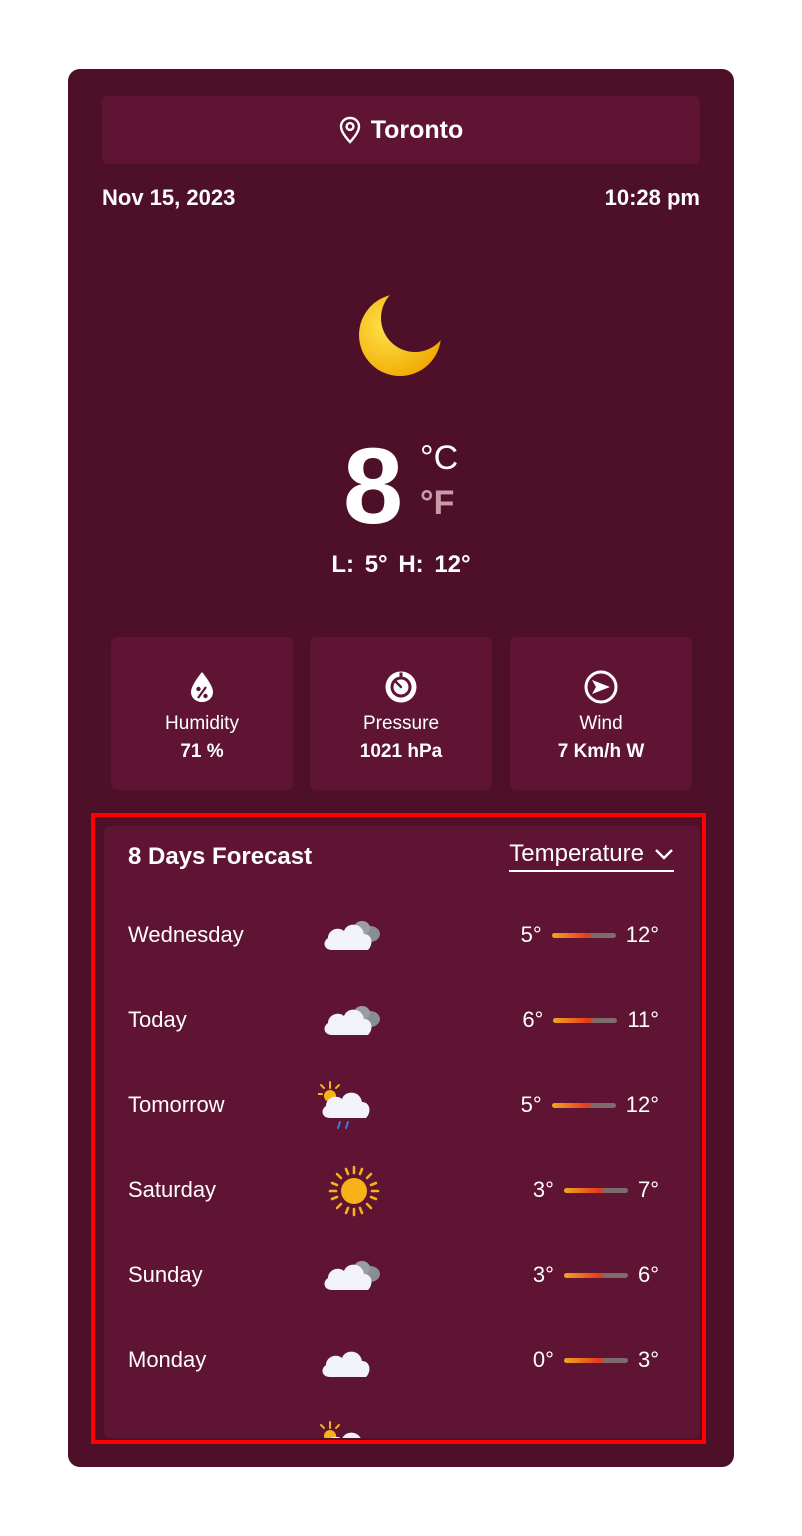  Describe the element at coordinates (202, 751) in the screenshot. I see `humidity-value: 71 %` at that location.